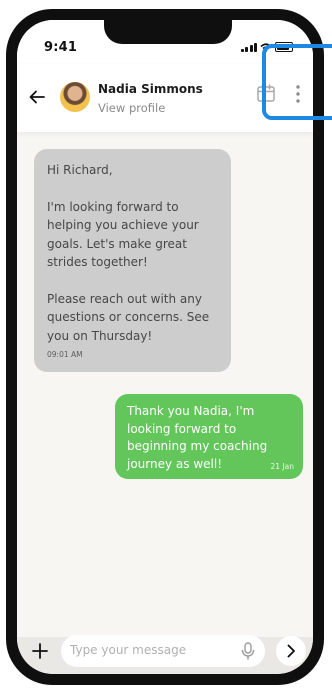 The width and height of the screenshot is (332, 690). What do you see at coordinates (168, 32) in the screenshot?
I see `notch` at bounding box center [168, 32].